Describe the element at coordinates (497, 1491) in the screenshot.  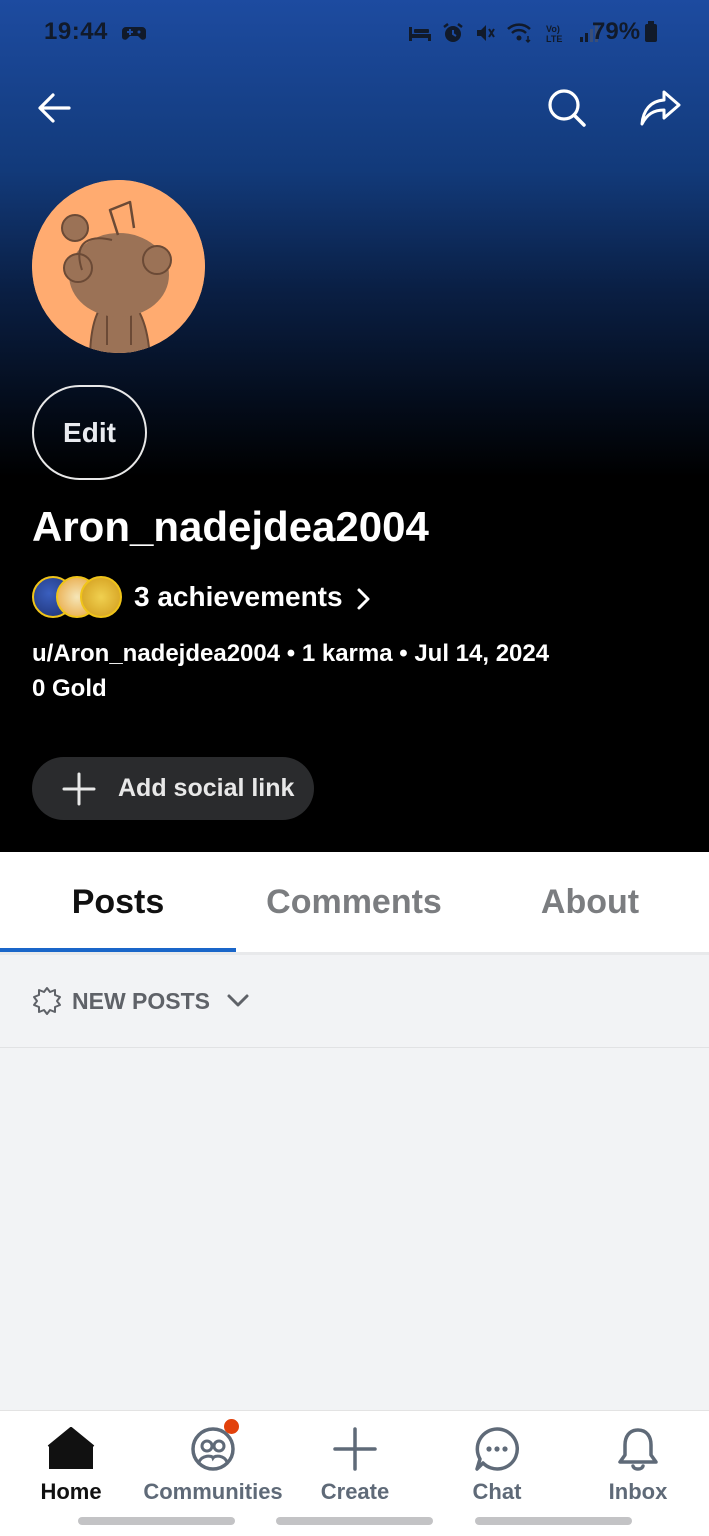
I see `nav-chat-label: Chat` at that location.